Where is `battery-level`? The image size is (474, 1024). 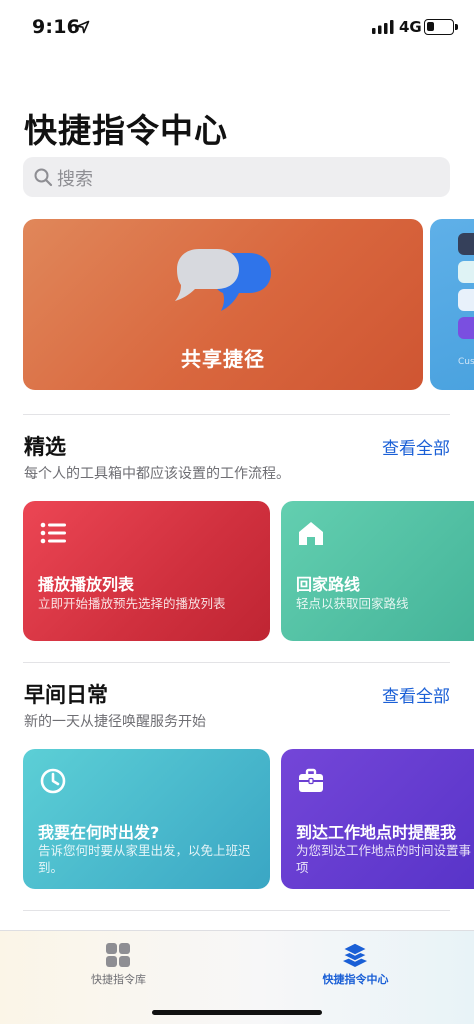
battery-level is located at coordinates (430, 26).